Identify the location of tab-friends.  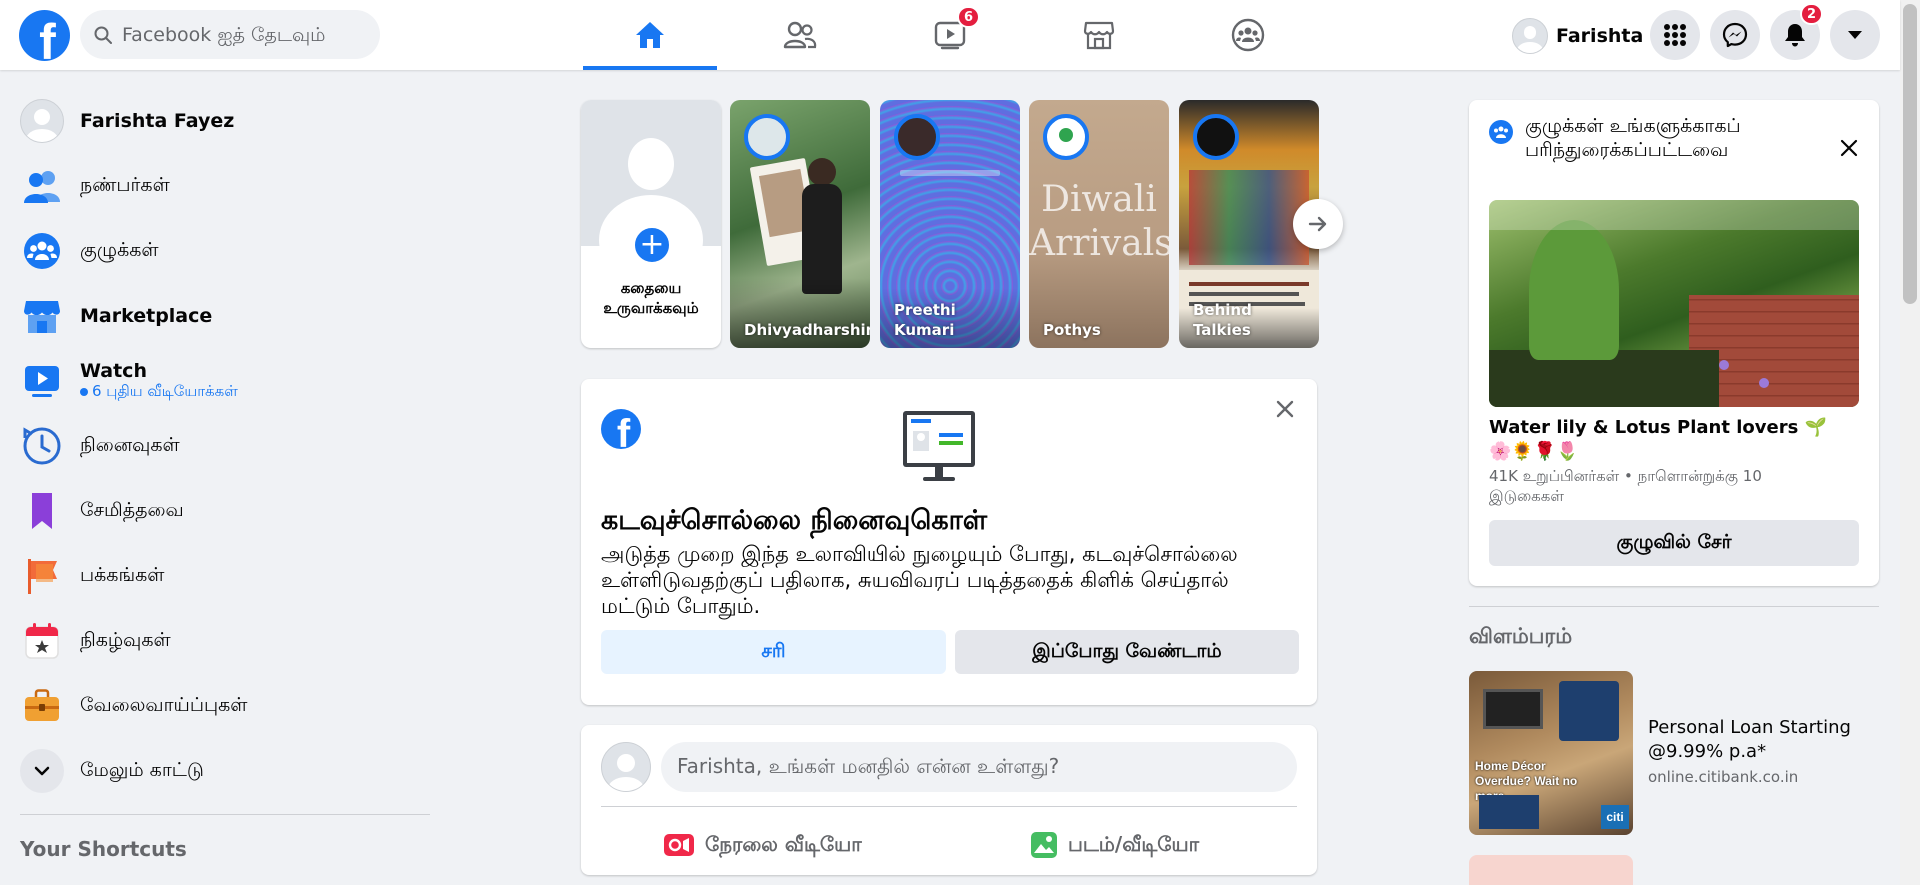
(800, 35).